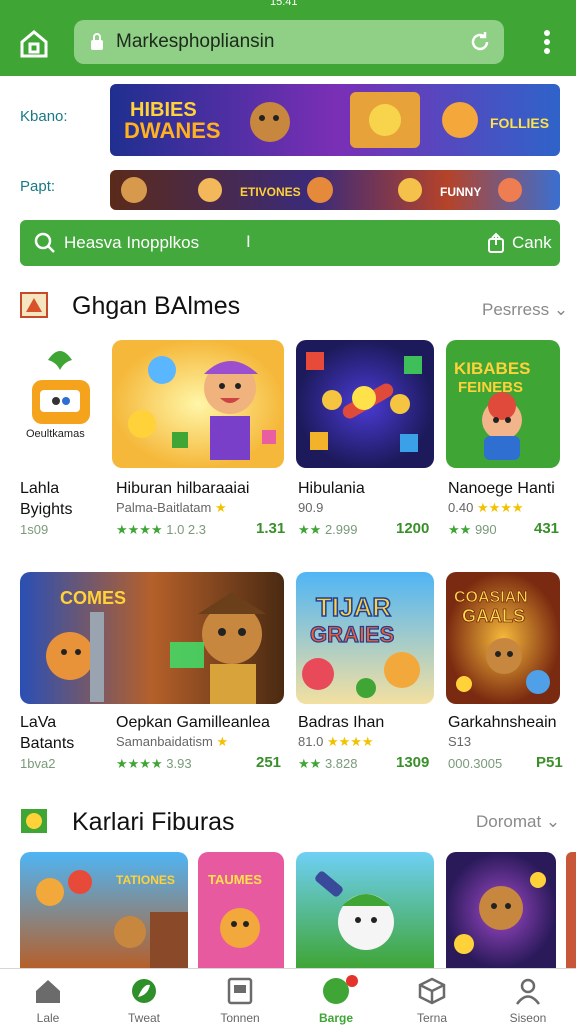 Image resolution: width=576 pixels, height=1025 pixels. I want to click on featured-banner-1-art: HIBIES DWANES FOLLIES, so click(335, 120).